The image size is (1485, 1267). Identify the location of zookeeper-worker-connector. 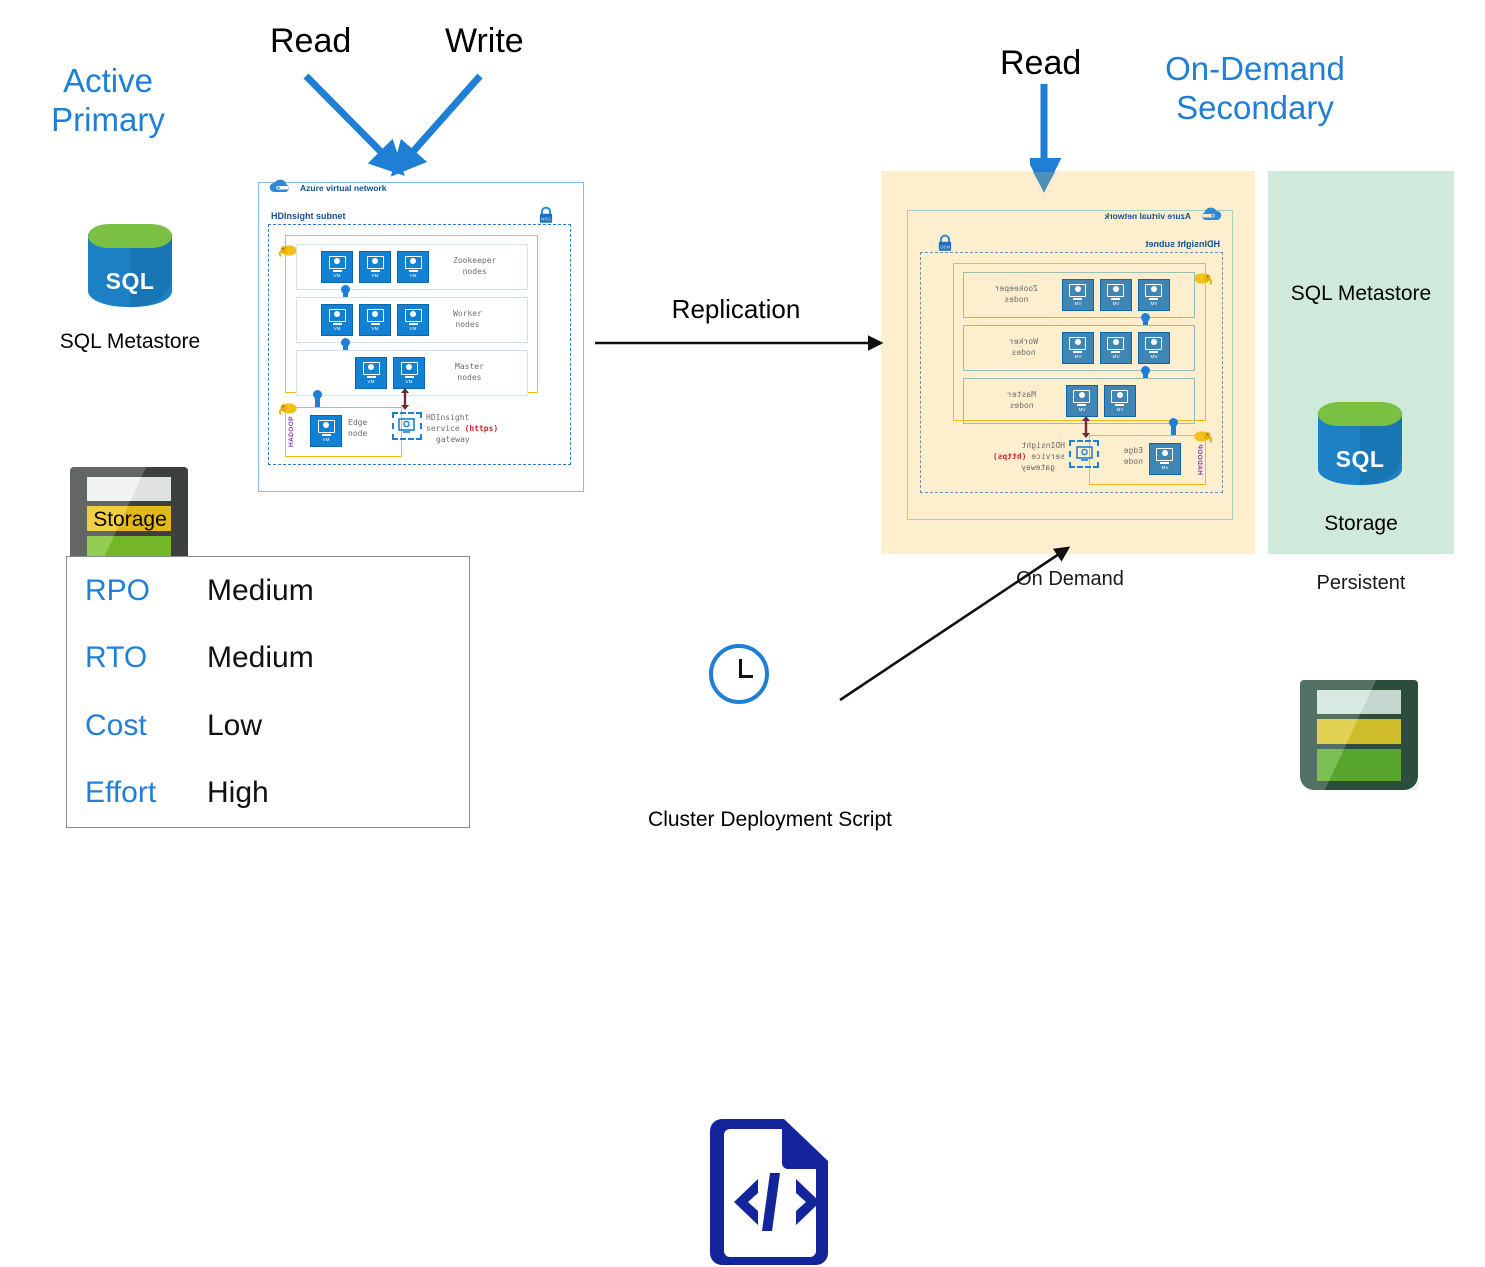
(345, 291).